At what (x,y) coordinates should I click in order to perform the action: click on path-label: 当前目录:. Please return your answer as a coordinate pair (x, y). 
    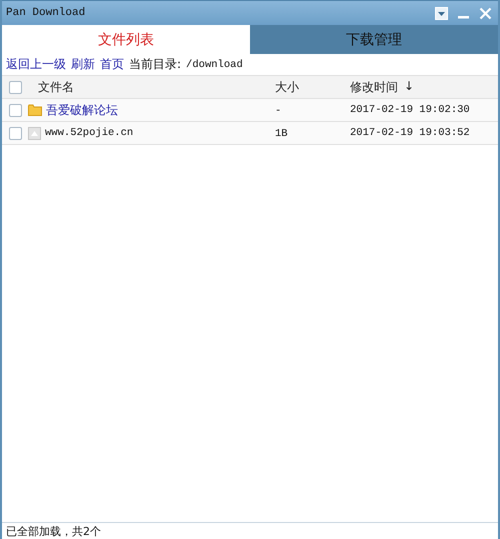
    Looking at the image, I should click on (155, 64).